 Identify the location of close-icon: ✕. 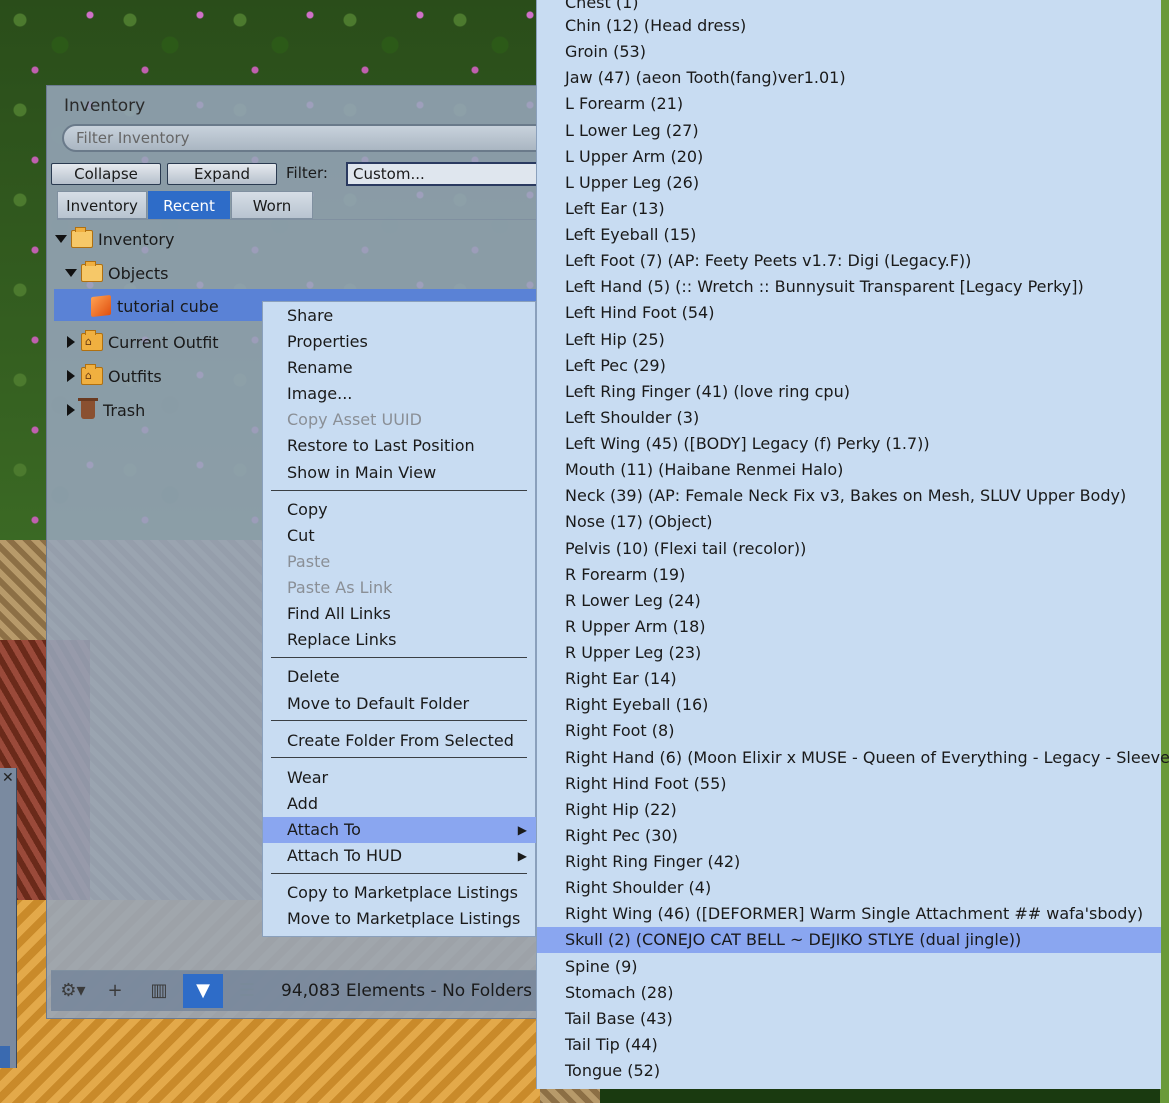
(8, 778).